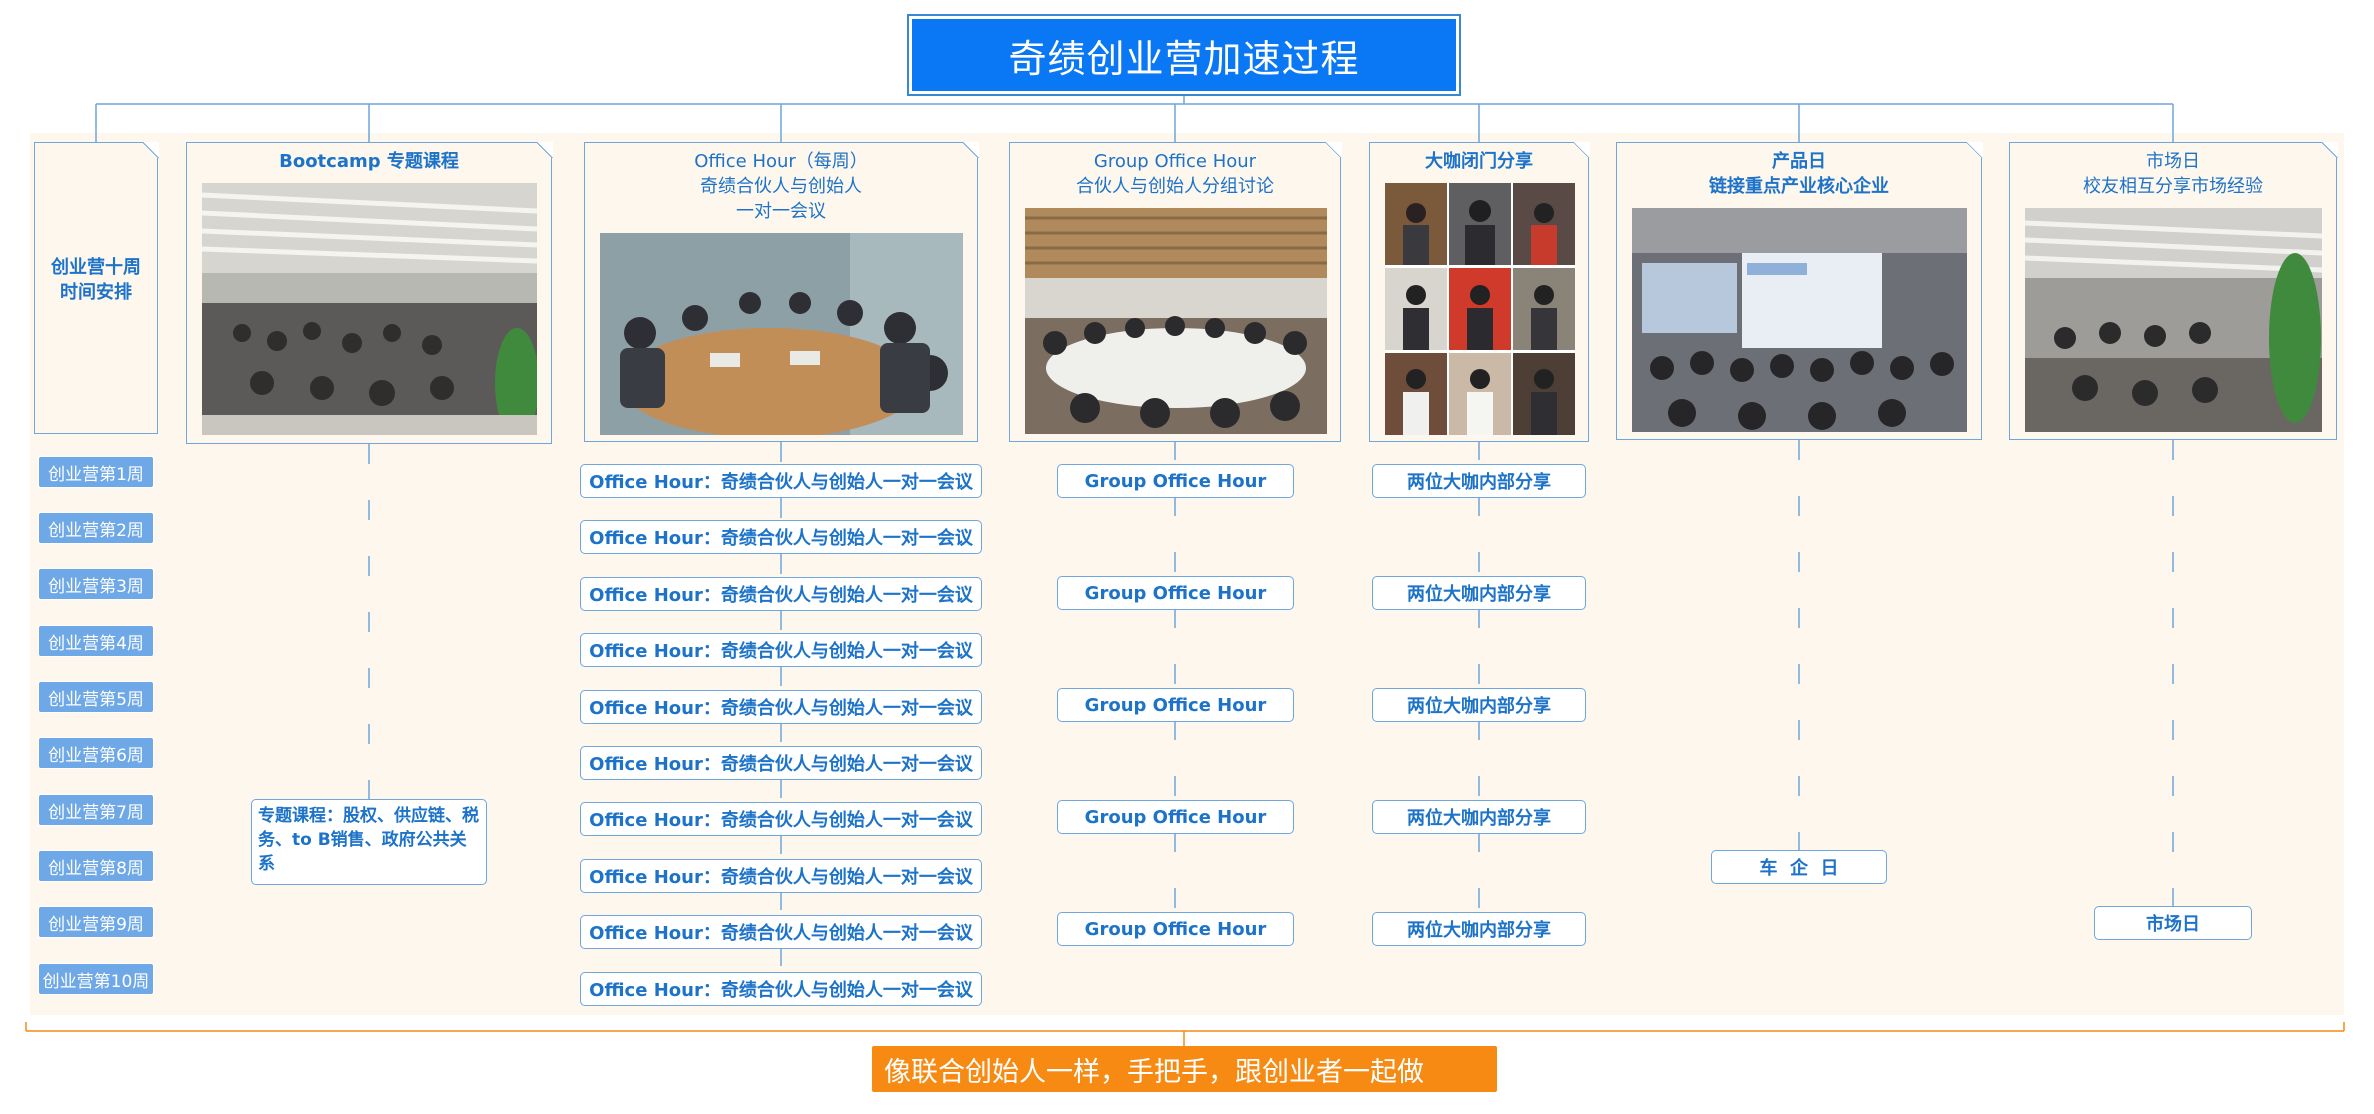  Describe the element at coordinates (96, 528) in the screenshot. I see `week-badge-2: 创业营第2周` at that location.